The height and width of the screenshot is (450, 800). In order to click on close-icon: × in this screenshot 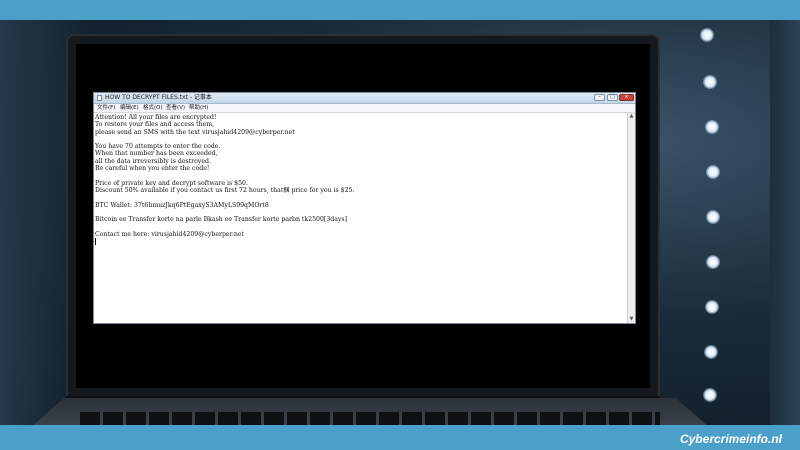, I will do `click(626, 97)`.